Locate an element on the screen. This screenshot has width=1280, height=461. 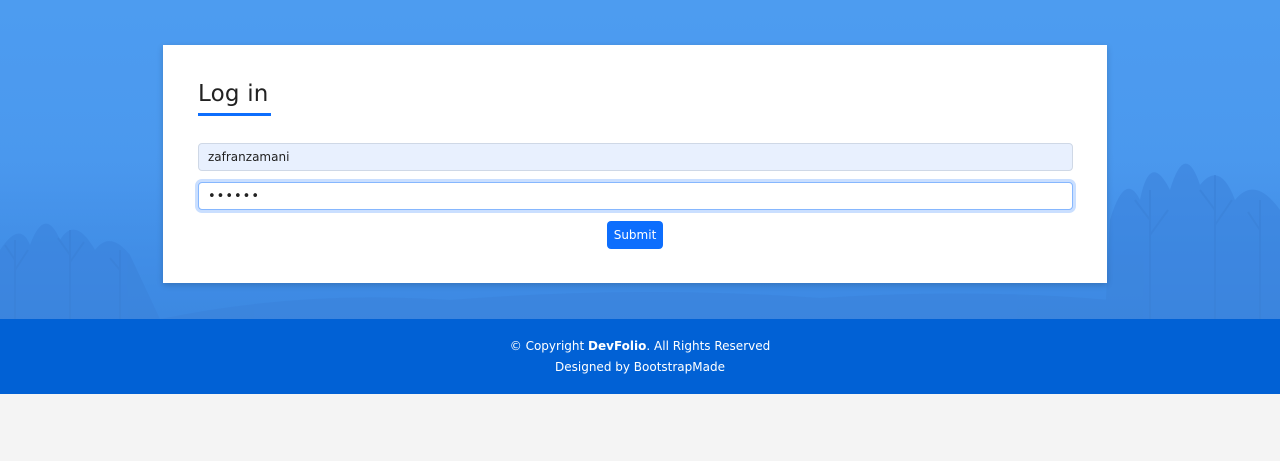
page-title: Log in is located at coordinates (233, 94).